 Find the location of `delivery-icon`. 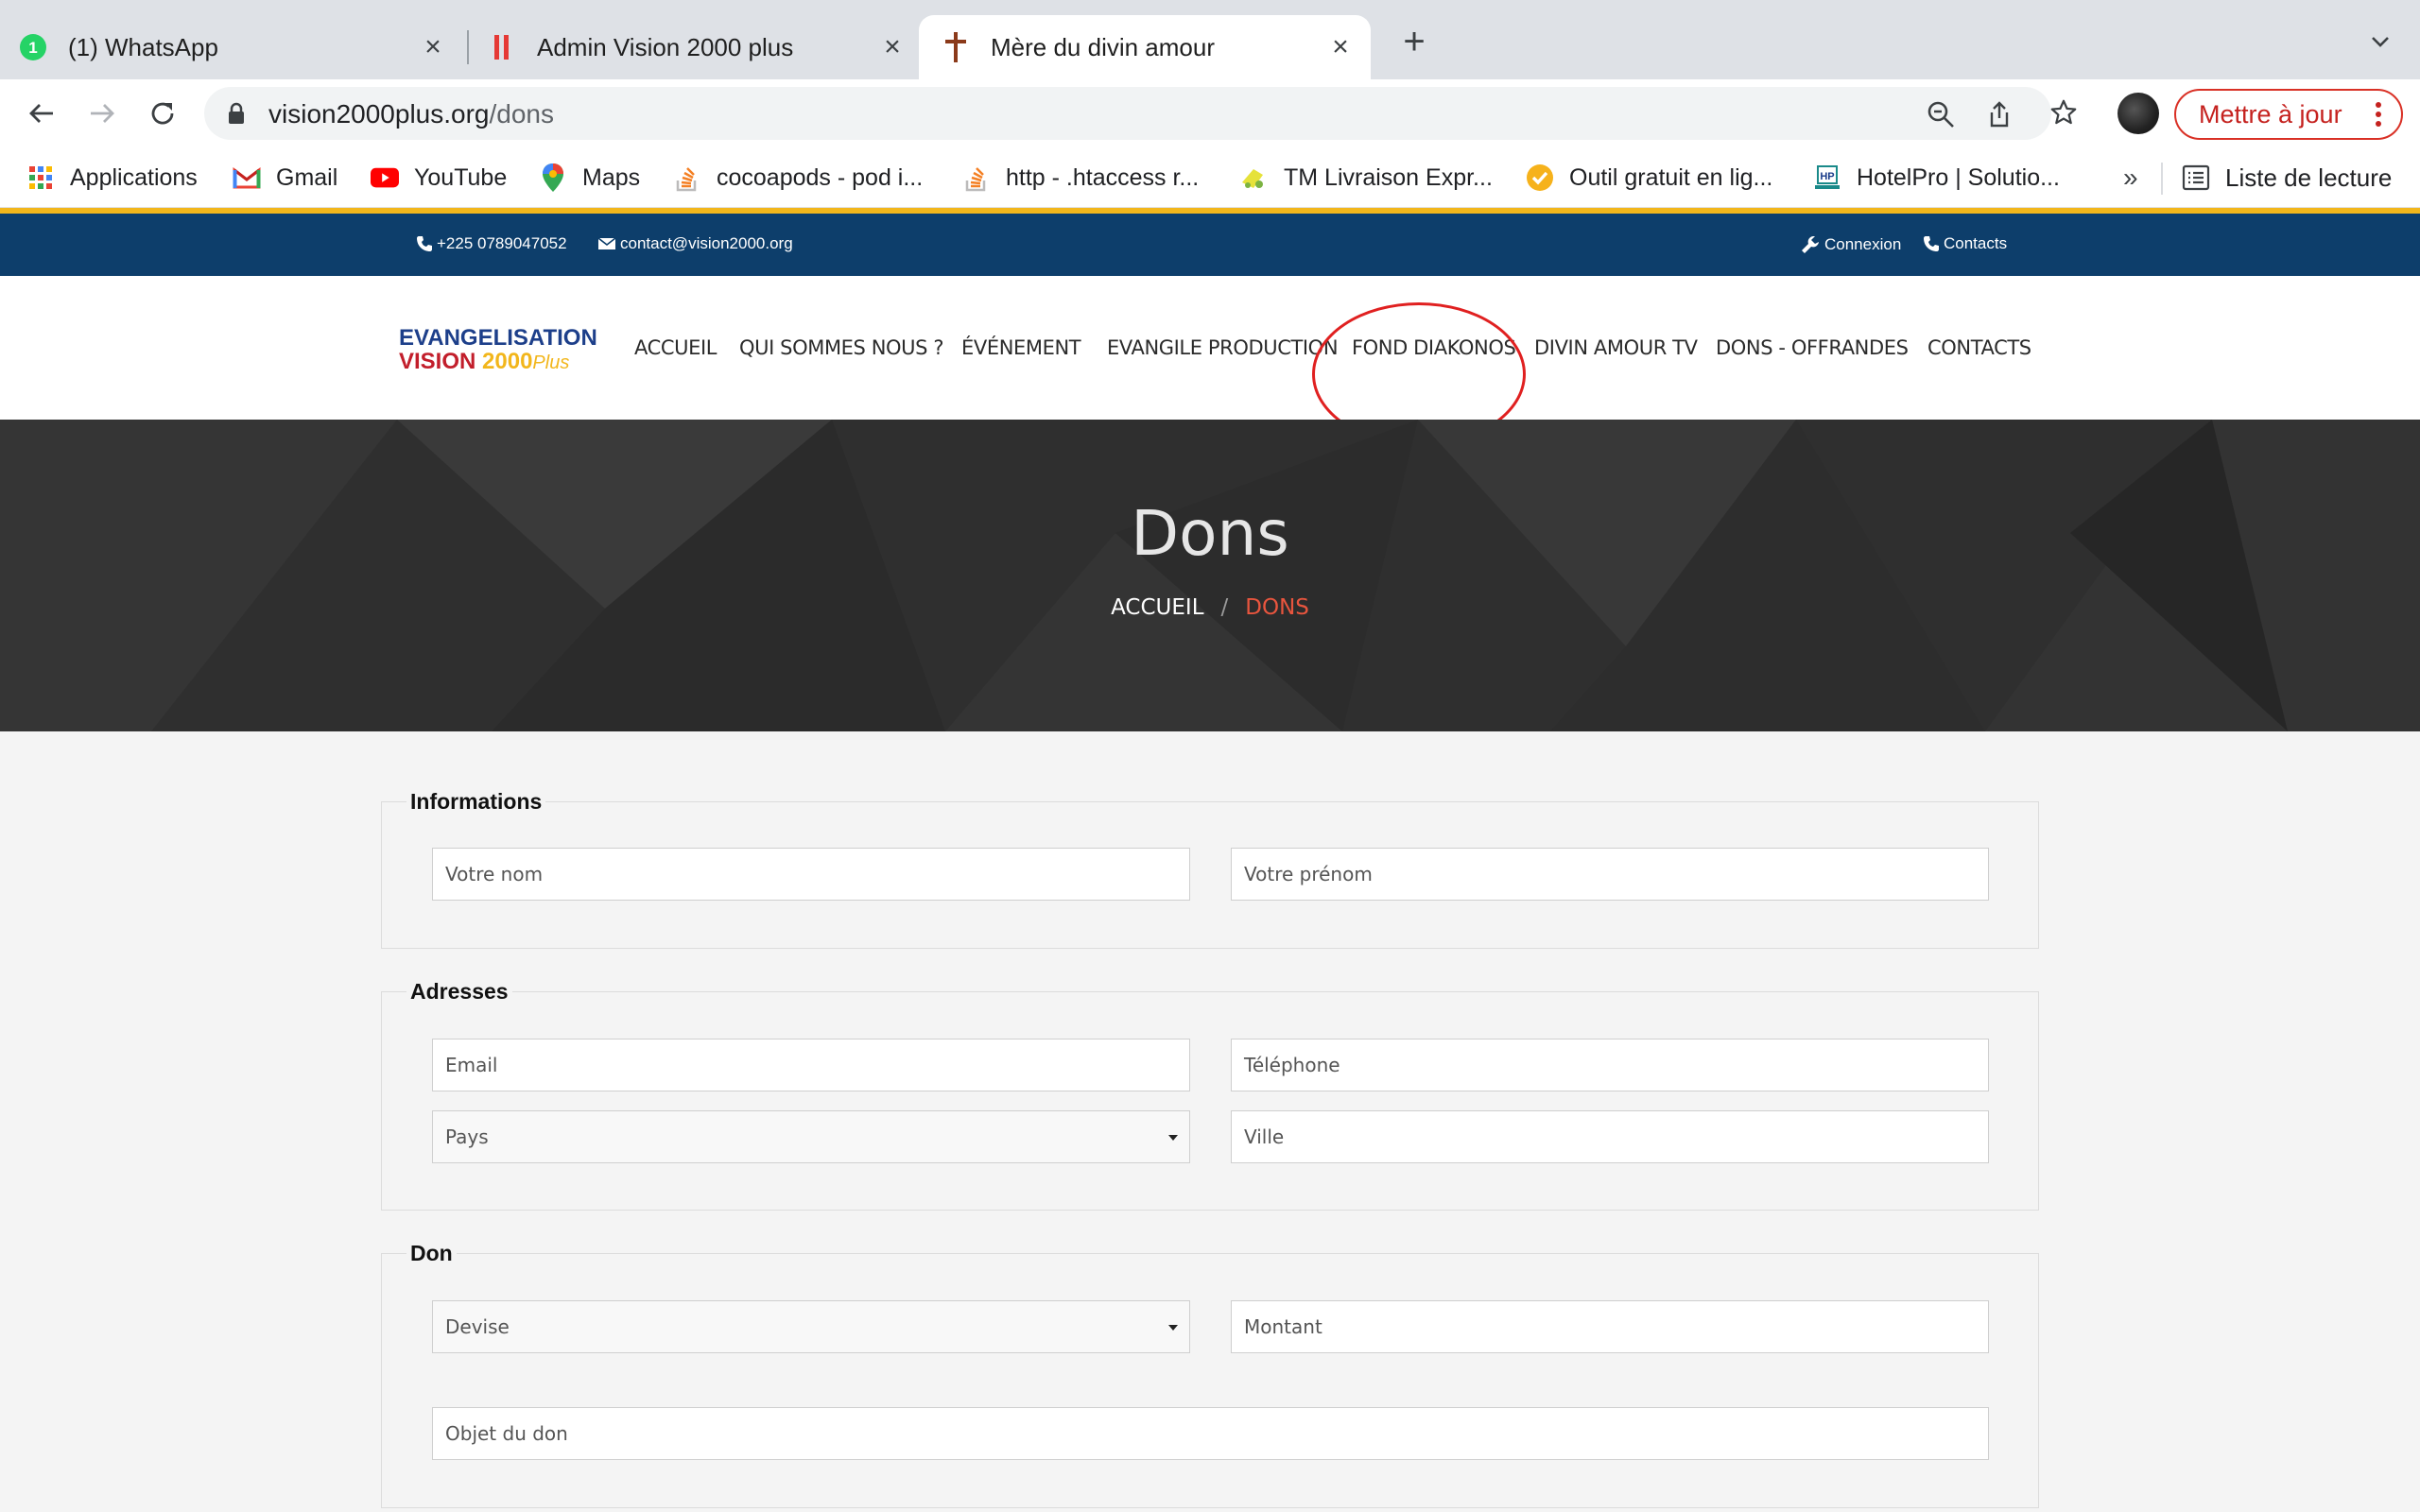

delivery-icon is located at coordinates (1254, 177).